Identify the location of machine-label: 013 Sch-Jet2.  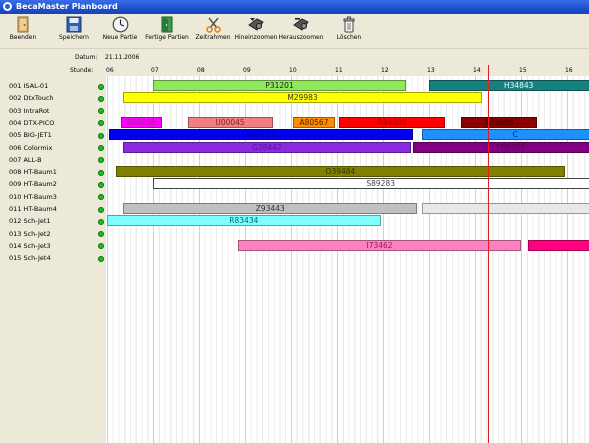
(30, 234).